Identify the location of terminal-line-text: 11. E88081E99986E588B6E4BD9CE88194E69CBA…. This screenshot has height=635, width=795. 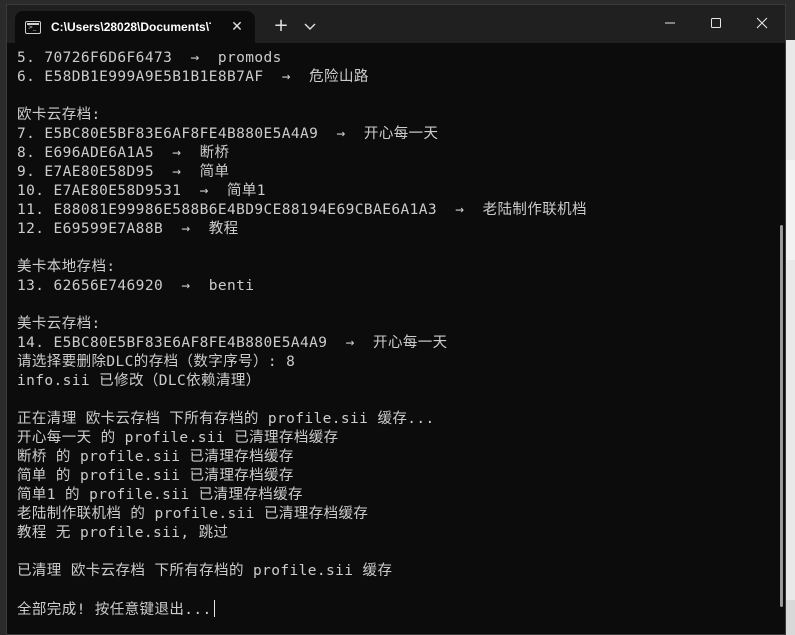
(302, 210).